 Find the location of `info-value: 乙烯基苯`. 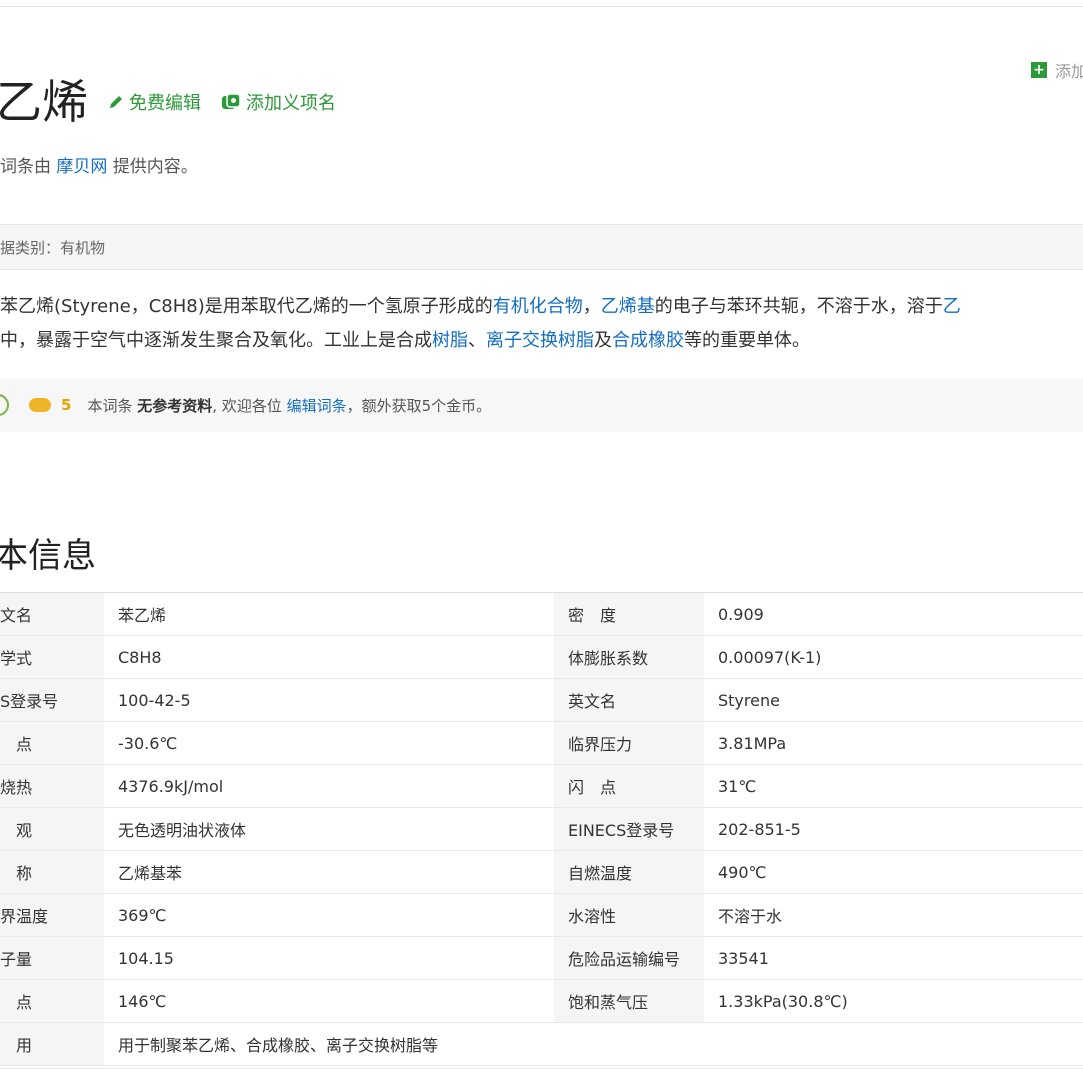

info-value: 乙烯基苯 is located at coordinates (329, 872).